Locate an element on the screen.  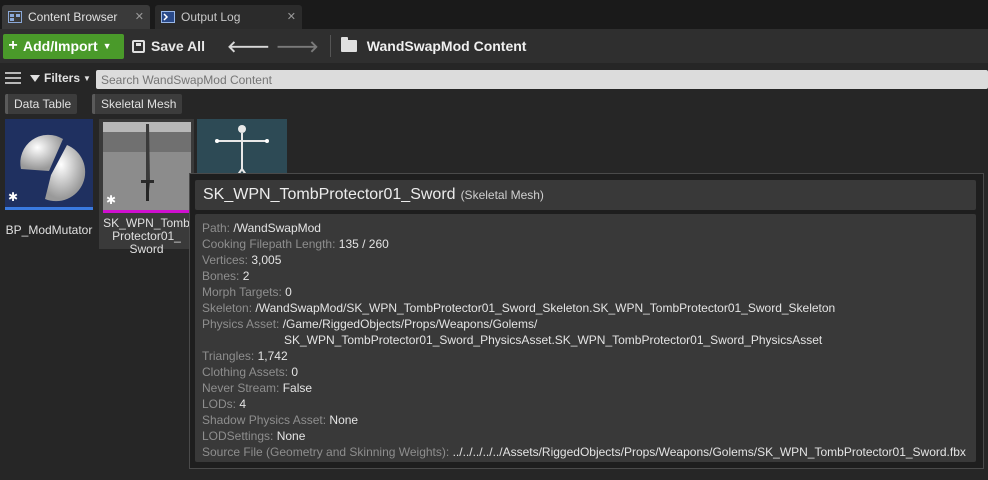
tooltip-row-cooking-filepath-length: Cooking Filepath Length: 135 / 260 is located at coordinates (295, 244).